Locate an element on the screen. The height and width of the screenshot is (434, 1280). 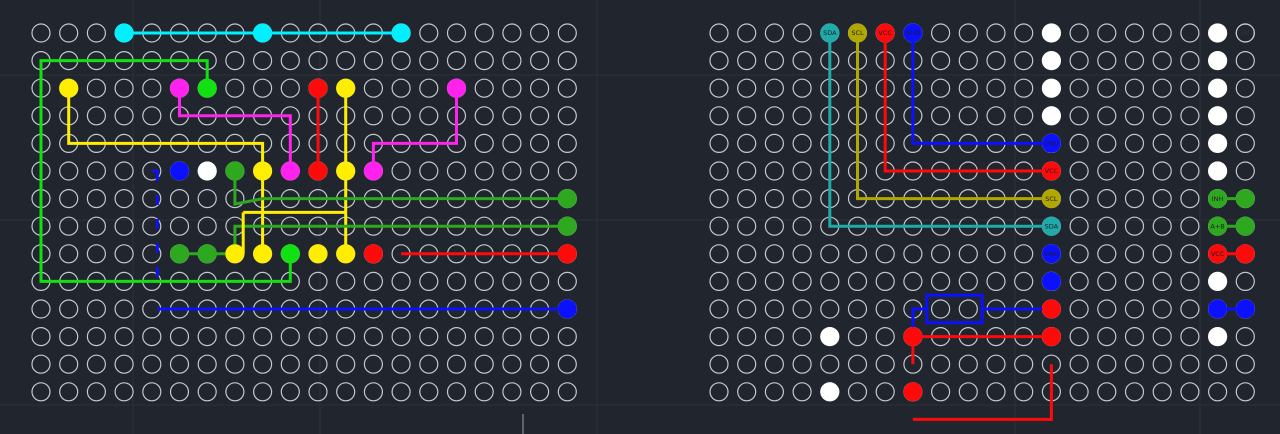
pin-label: SDA is located at coordinates (1052, 226).